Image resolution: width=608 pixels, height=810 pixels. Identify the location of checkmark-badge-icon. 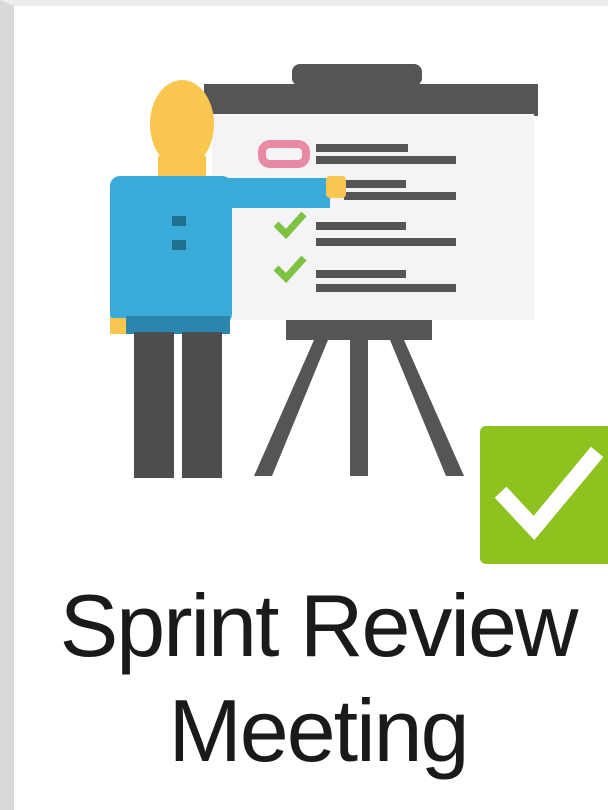
(544, 495).